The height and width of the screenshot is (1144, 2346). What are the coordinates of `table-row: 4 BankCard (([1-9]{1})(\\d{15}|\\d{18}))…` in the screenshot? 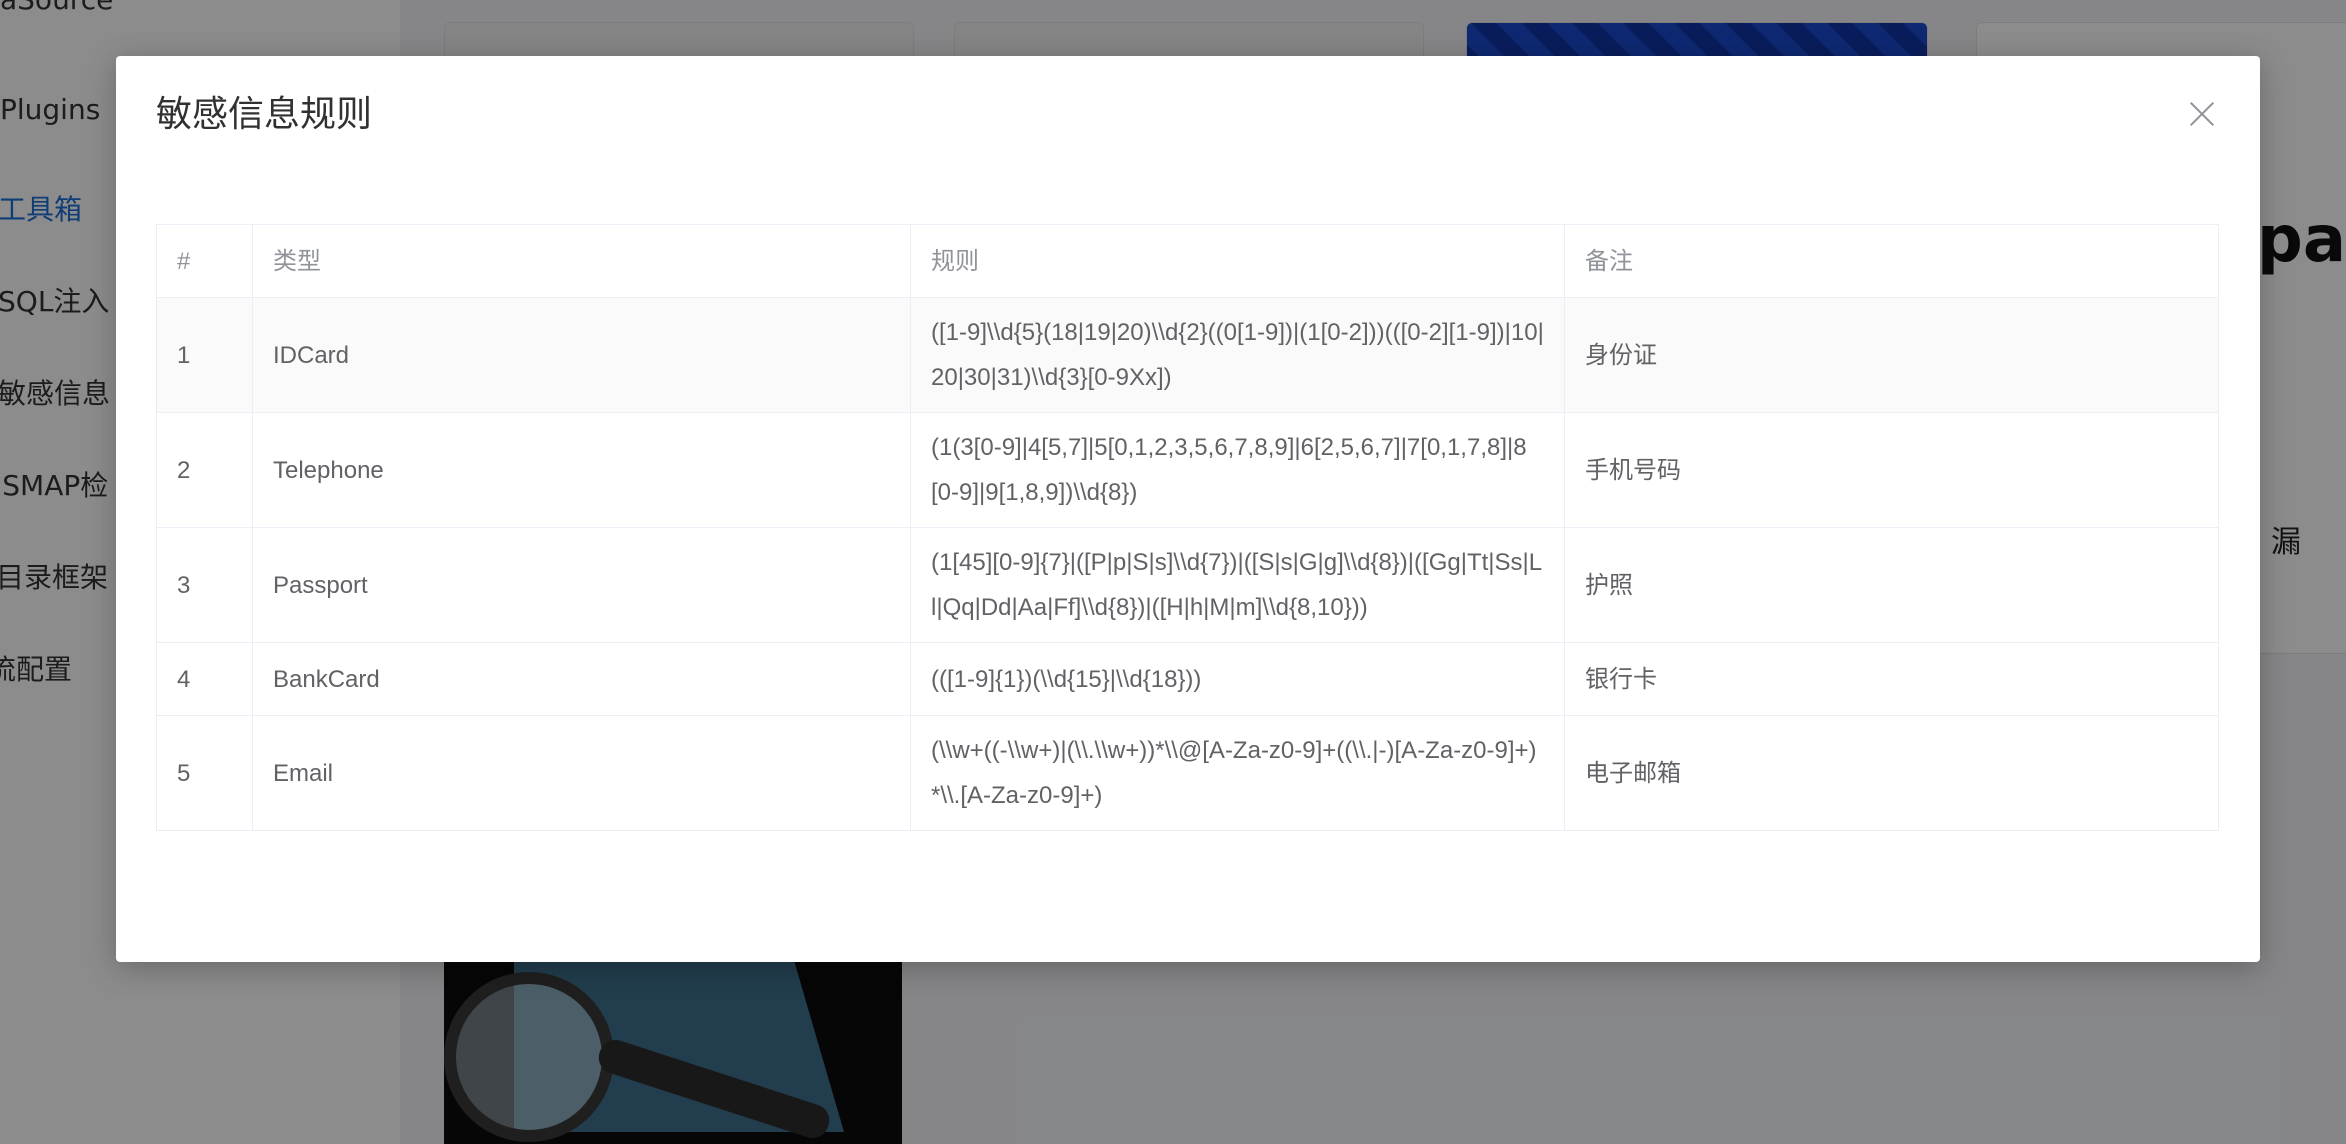 It's located at (1187, 679).